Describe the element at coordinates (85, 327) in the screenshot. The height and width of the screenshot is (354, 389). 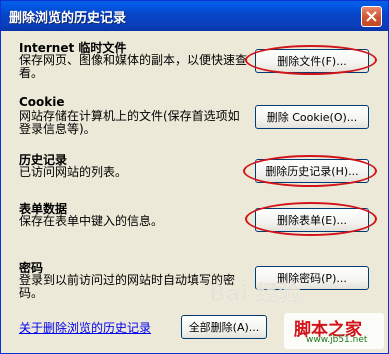
I see `about-delete-history-link: 关于删除浏览的历史记录` at that location.